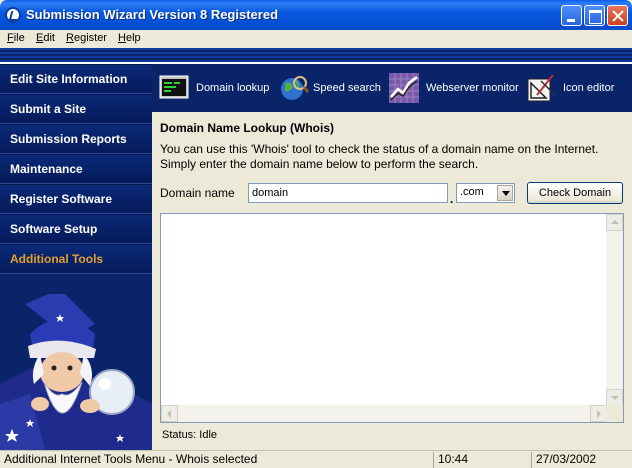 This screenshot has height=468, width=632. I want to click on check-domain-button: Check Domain, so click(575, 193).